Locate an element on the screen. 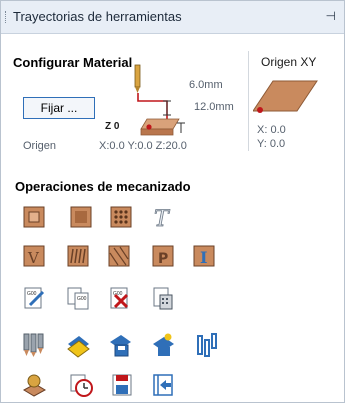 Image resolution: width=345 pixels, height=403 pixels. origin-coords: X:0.0 Y:0.0 Z:20.0 is located at coordinates (143, 146).